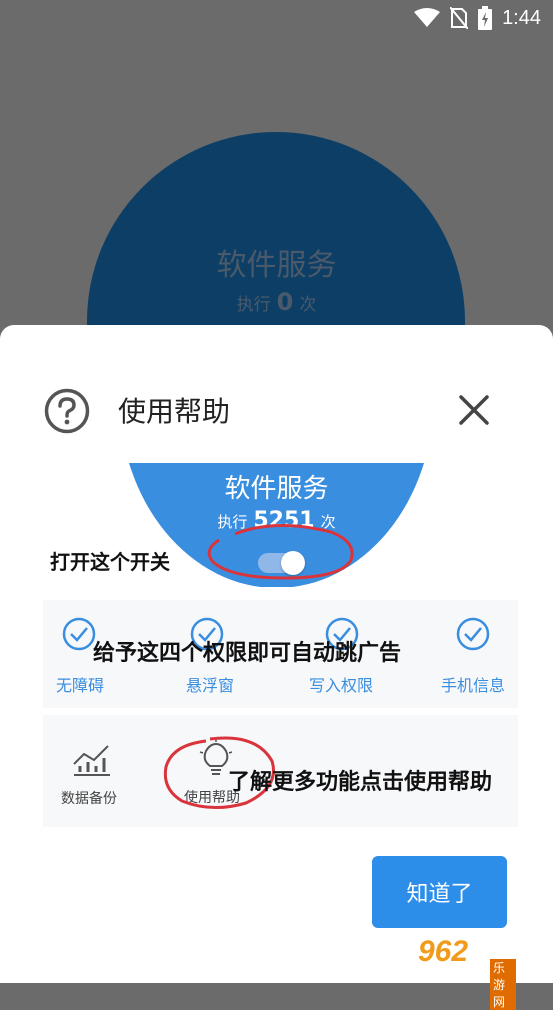 The image size is (553, 1010). What do you see at coordinates (485, 18) in the screenshot?
I see `battery-charging-icon` at bounding box center [485, 18].